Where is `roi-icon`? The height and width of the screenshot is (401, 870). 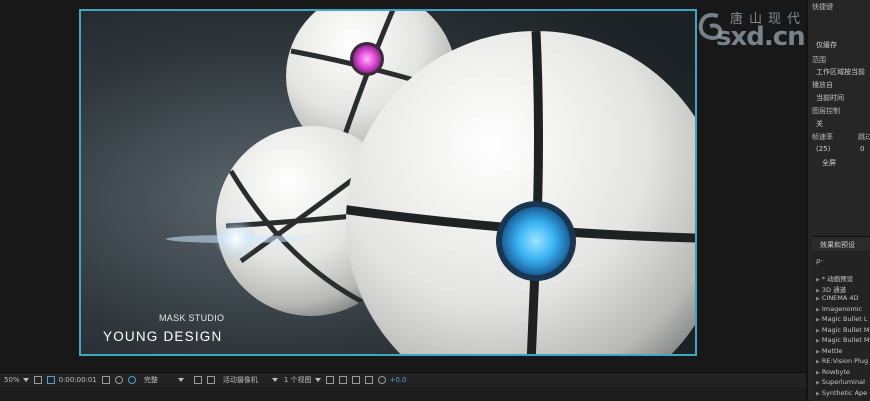
roi-icon is located at coordinates (197, 380).